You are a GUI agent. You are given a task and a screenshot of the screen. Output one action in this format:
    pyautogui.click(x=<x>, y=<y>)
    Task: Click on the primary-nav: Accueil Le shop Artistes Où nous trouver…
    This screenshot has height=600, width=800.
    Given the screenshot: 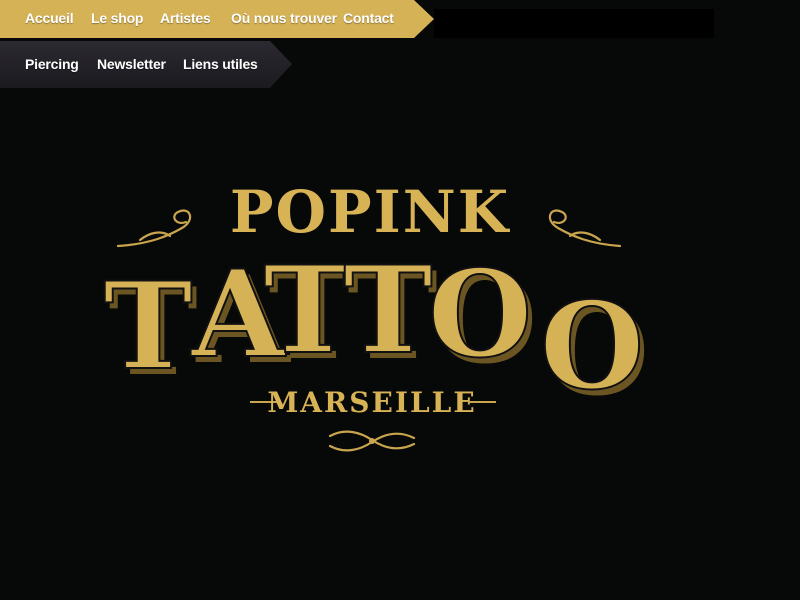 What is the action you would take?
    pyautogui.click(x=400, y=19)
    